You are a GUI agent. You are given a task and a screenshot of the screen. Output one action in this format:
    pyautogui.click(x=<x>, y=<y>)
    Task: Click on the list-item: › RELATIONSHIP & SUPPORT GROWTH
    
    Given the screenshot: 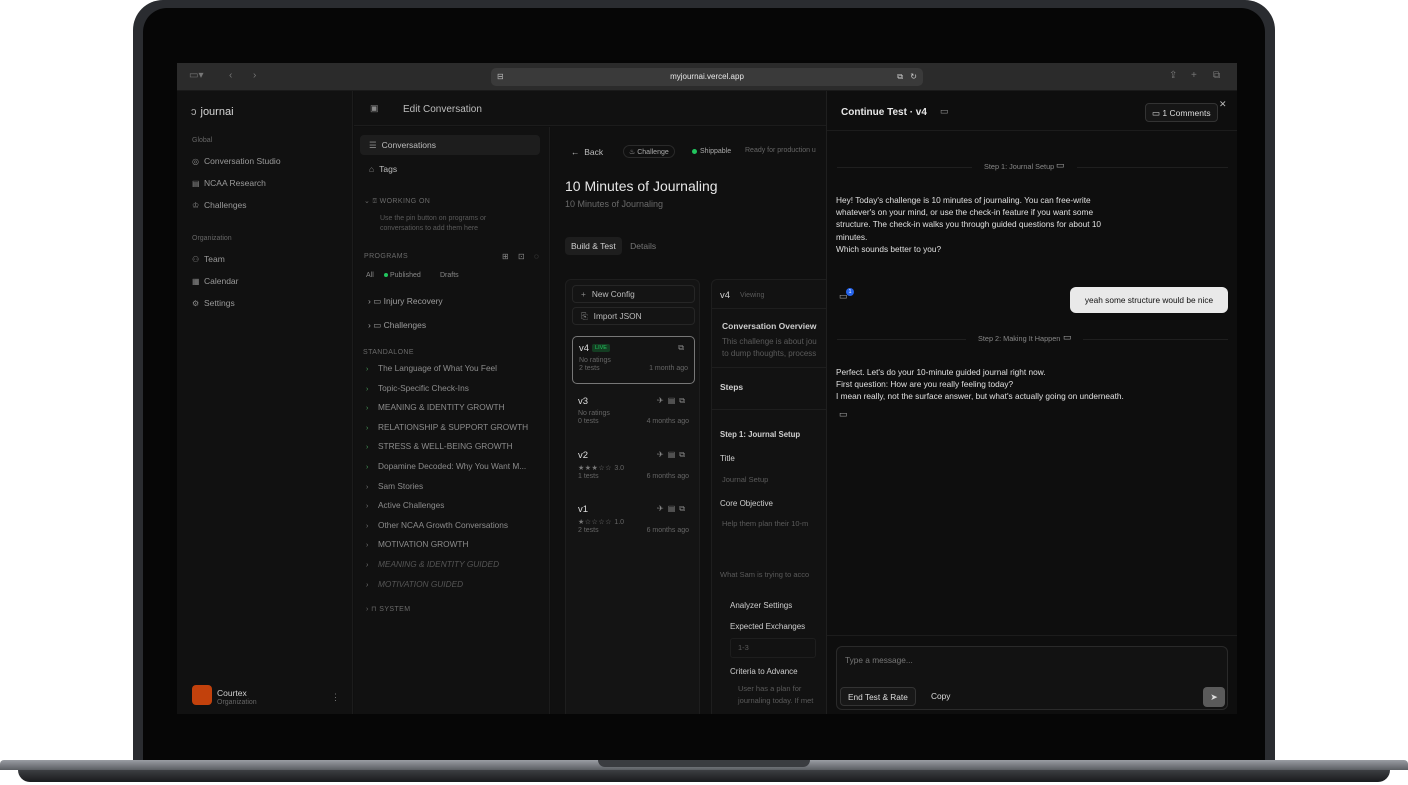 What is the action you would take?
    pyautogui.click(x=447, y=427)
    